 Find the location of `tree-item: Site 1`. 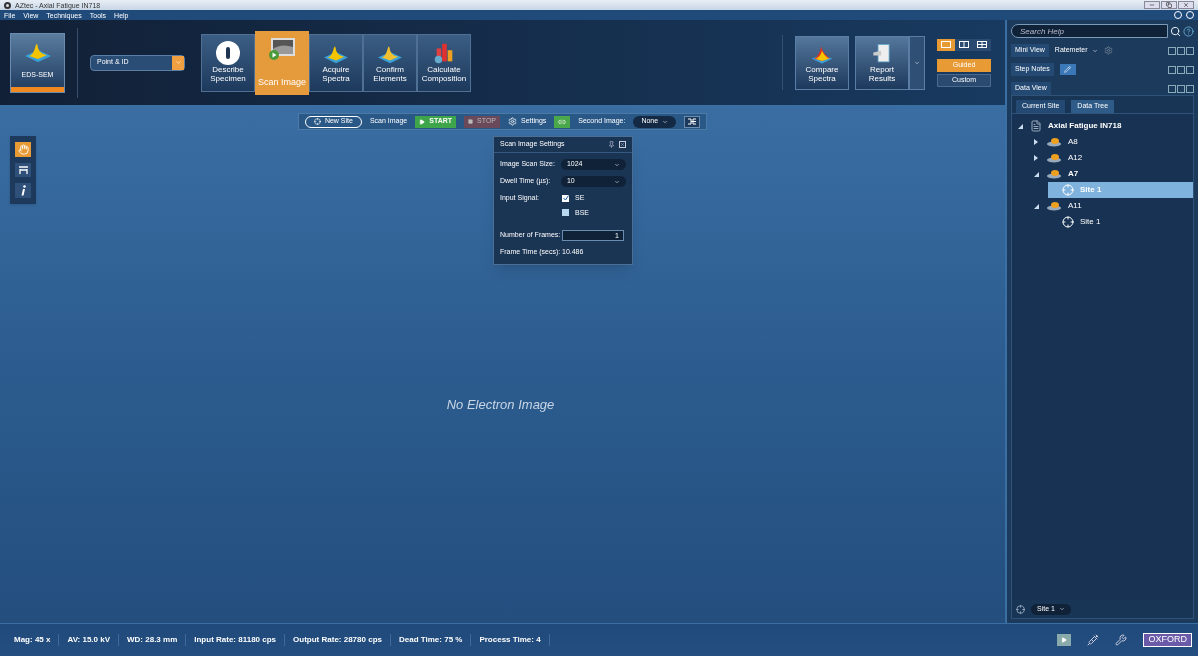

tree-item: Site 1 is located at coordinates (1120, 222).